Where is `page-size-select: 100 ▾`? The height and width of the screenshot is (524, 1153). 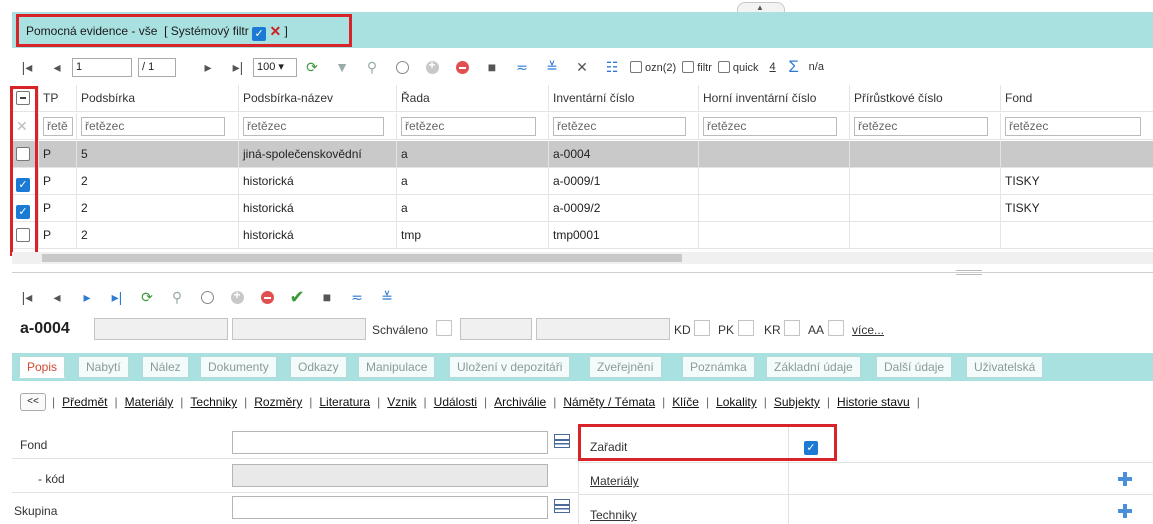 page-size-select: 100 ▾ is located at coordinates (275, 67).